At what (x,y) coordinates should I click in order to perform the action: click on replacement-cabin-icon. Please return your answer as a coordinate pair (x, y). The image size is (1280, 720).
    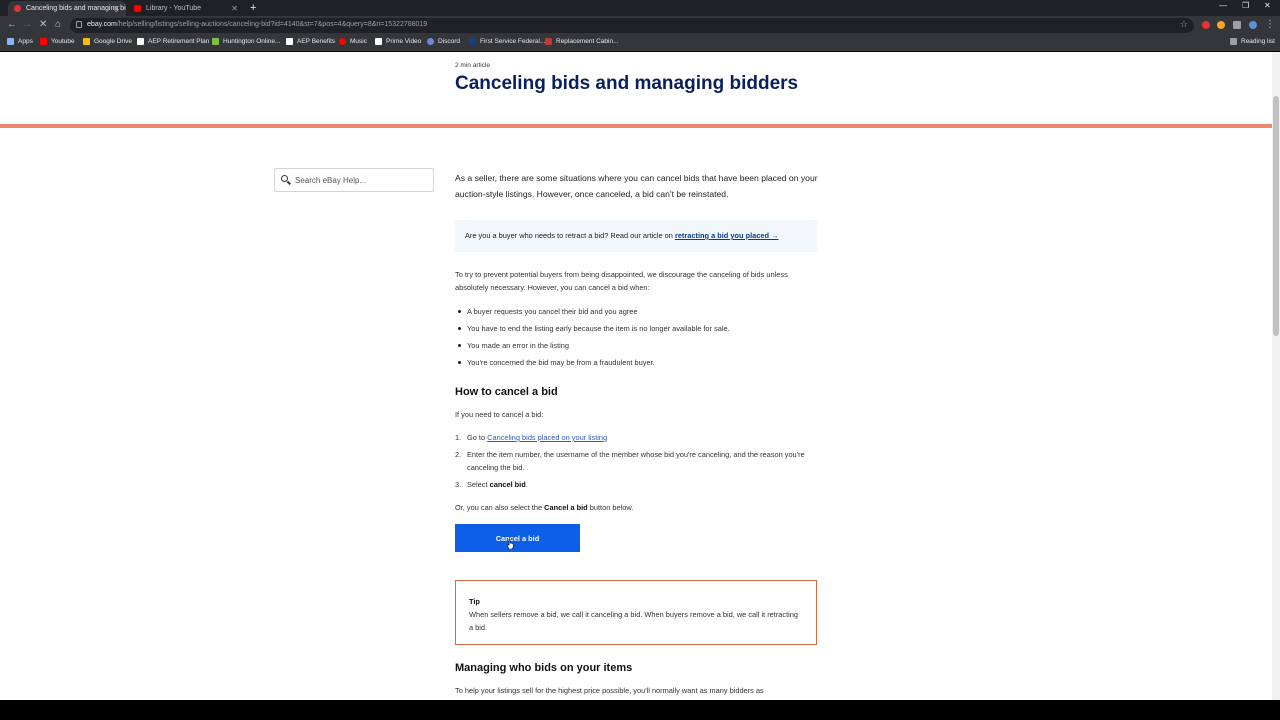
    Looking at the image, I should click on (548, 41).